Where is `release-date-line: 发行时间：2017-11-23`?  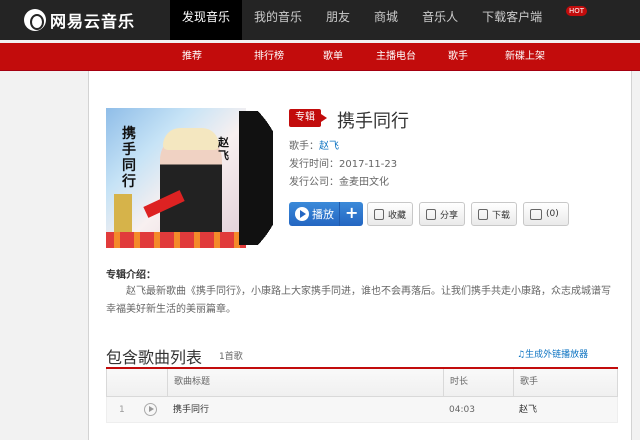
release-date-line: 发行时间：2017-11-23 is located at coordinates (343, 162).